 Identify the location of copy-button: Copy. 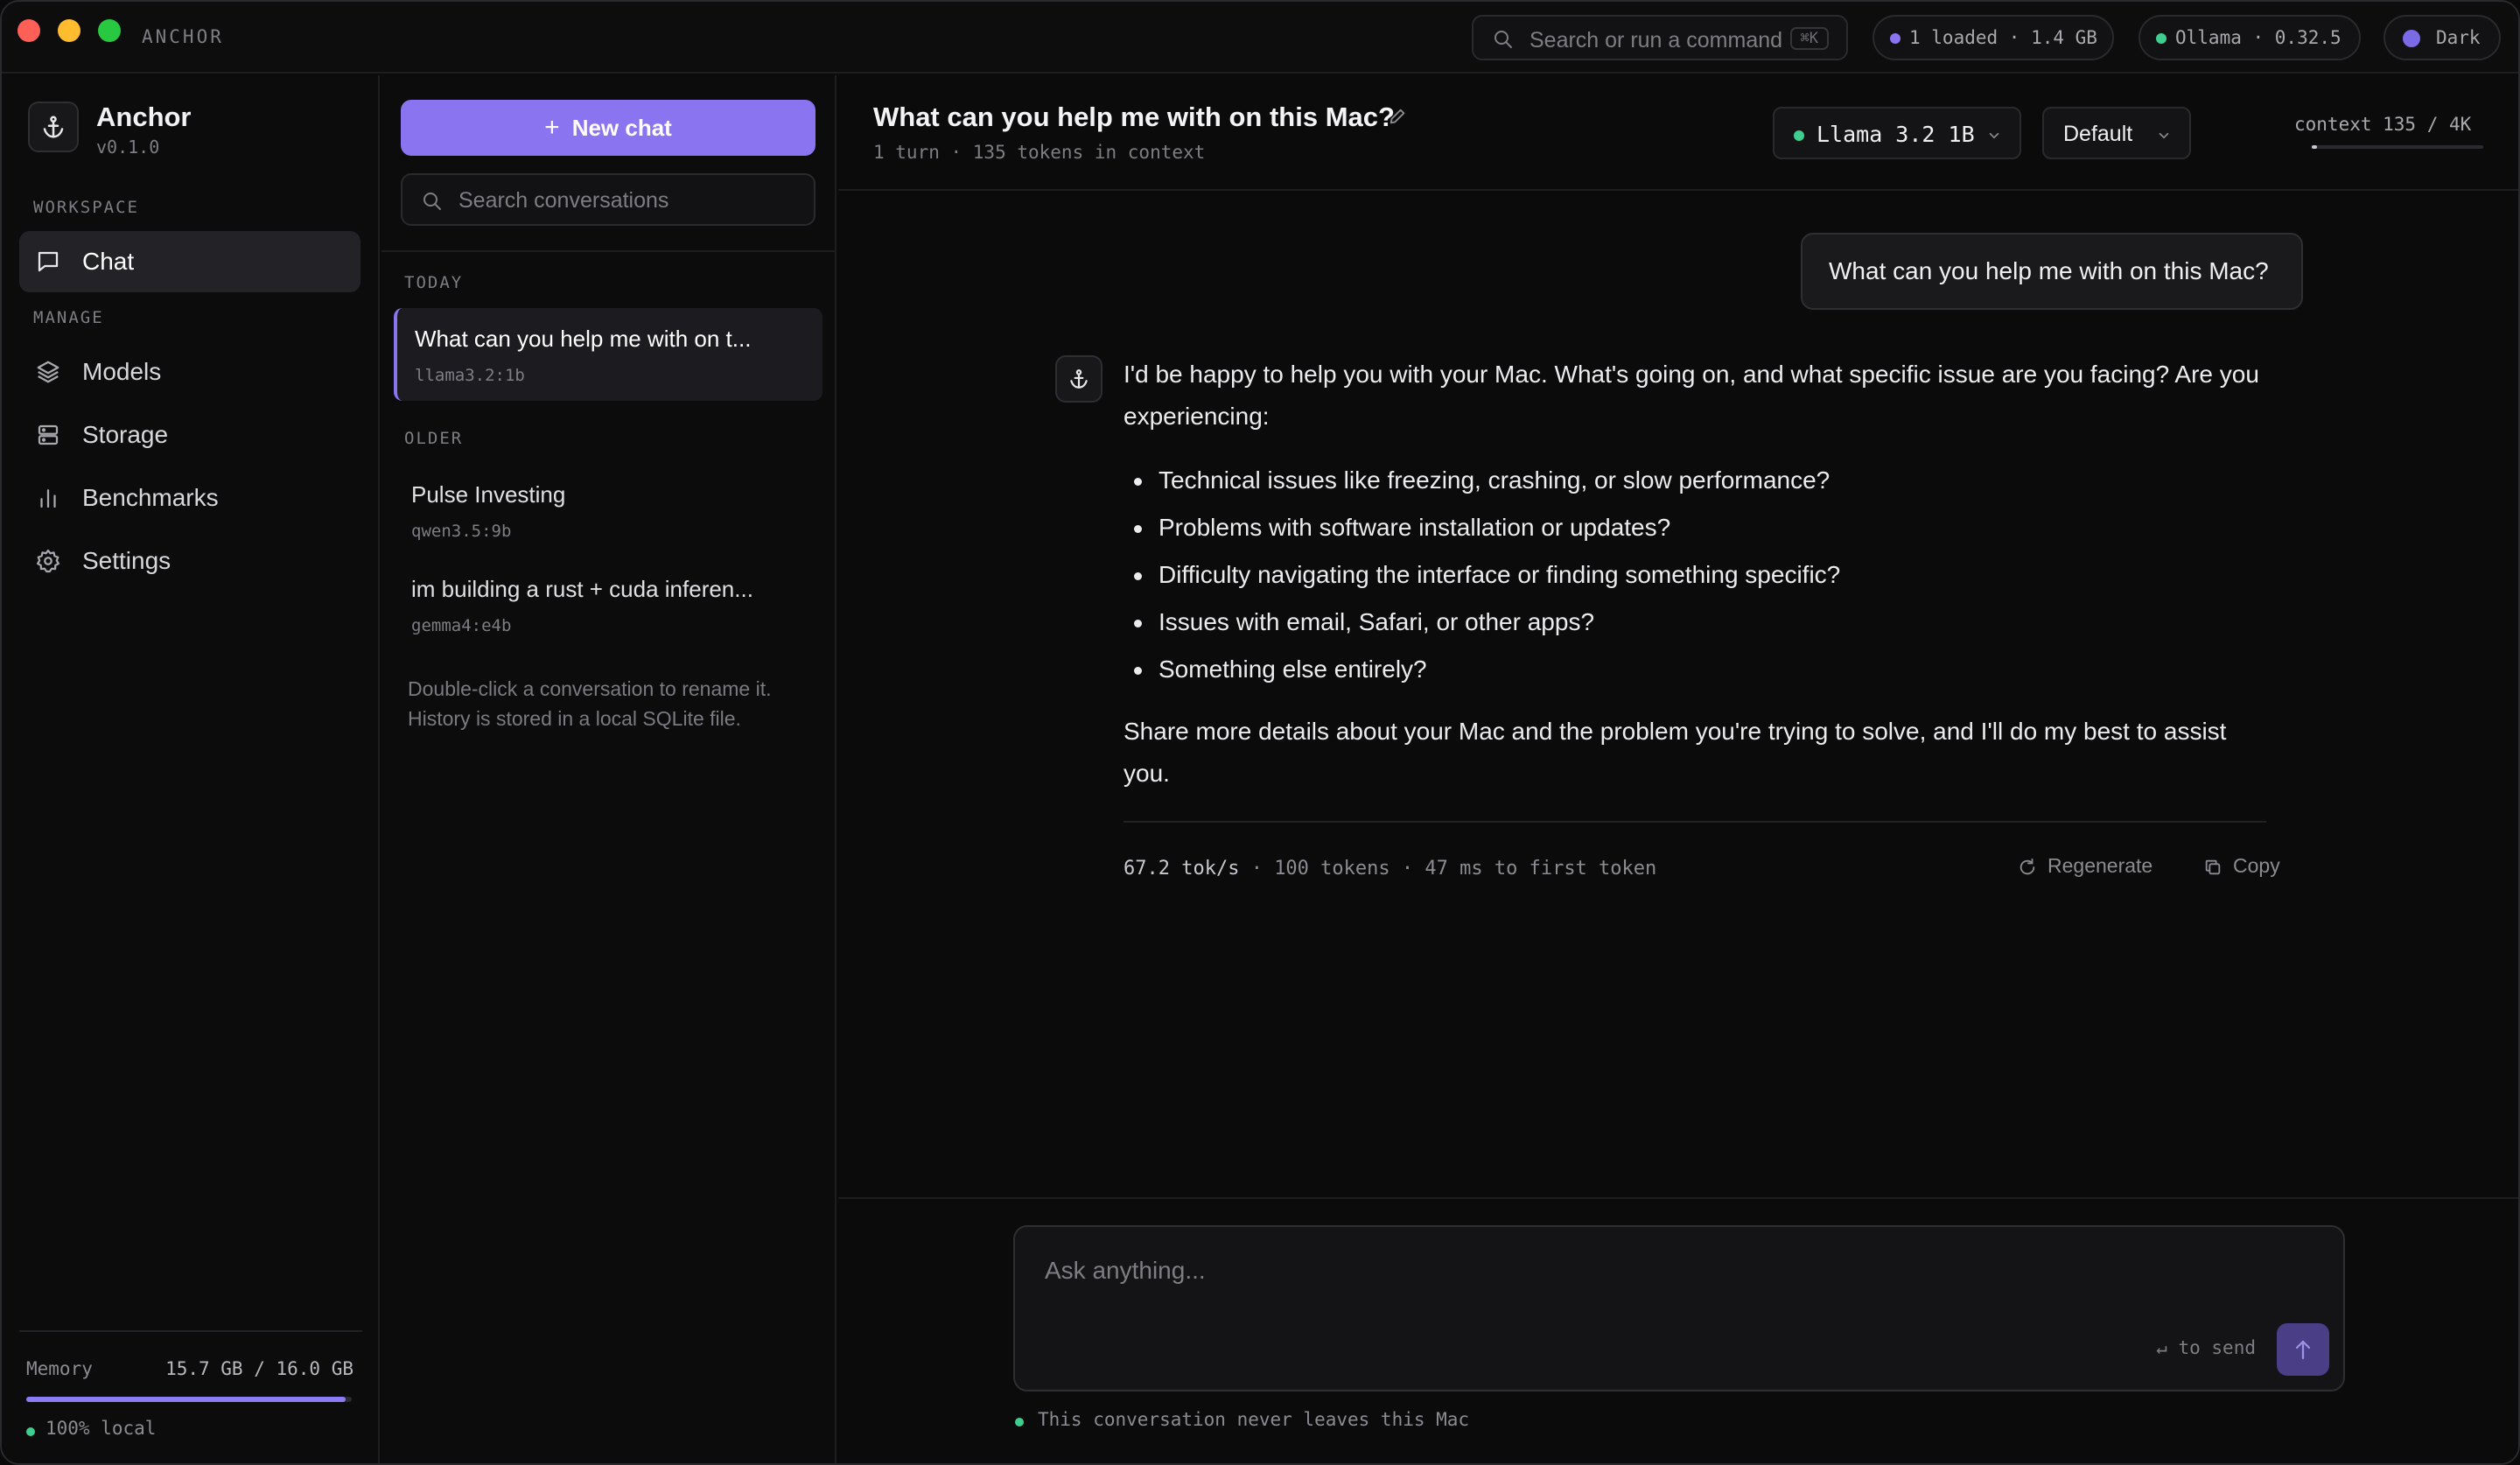
(2241, 869).